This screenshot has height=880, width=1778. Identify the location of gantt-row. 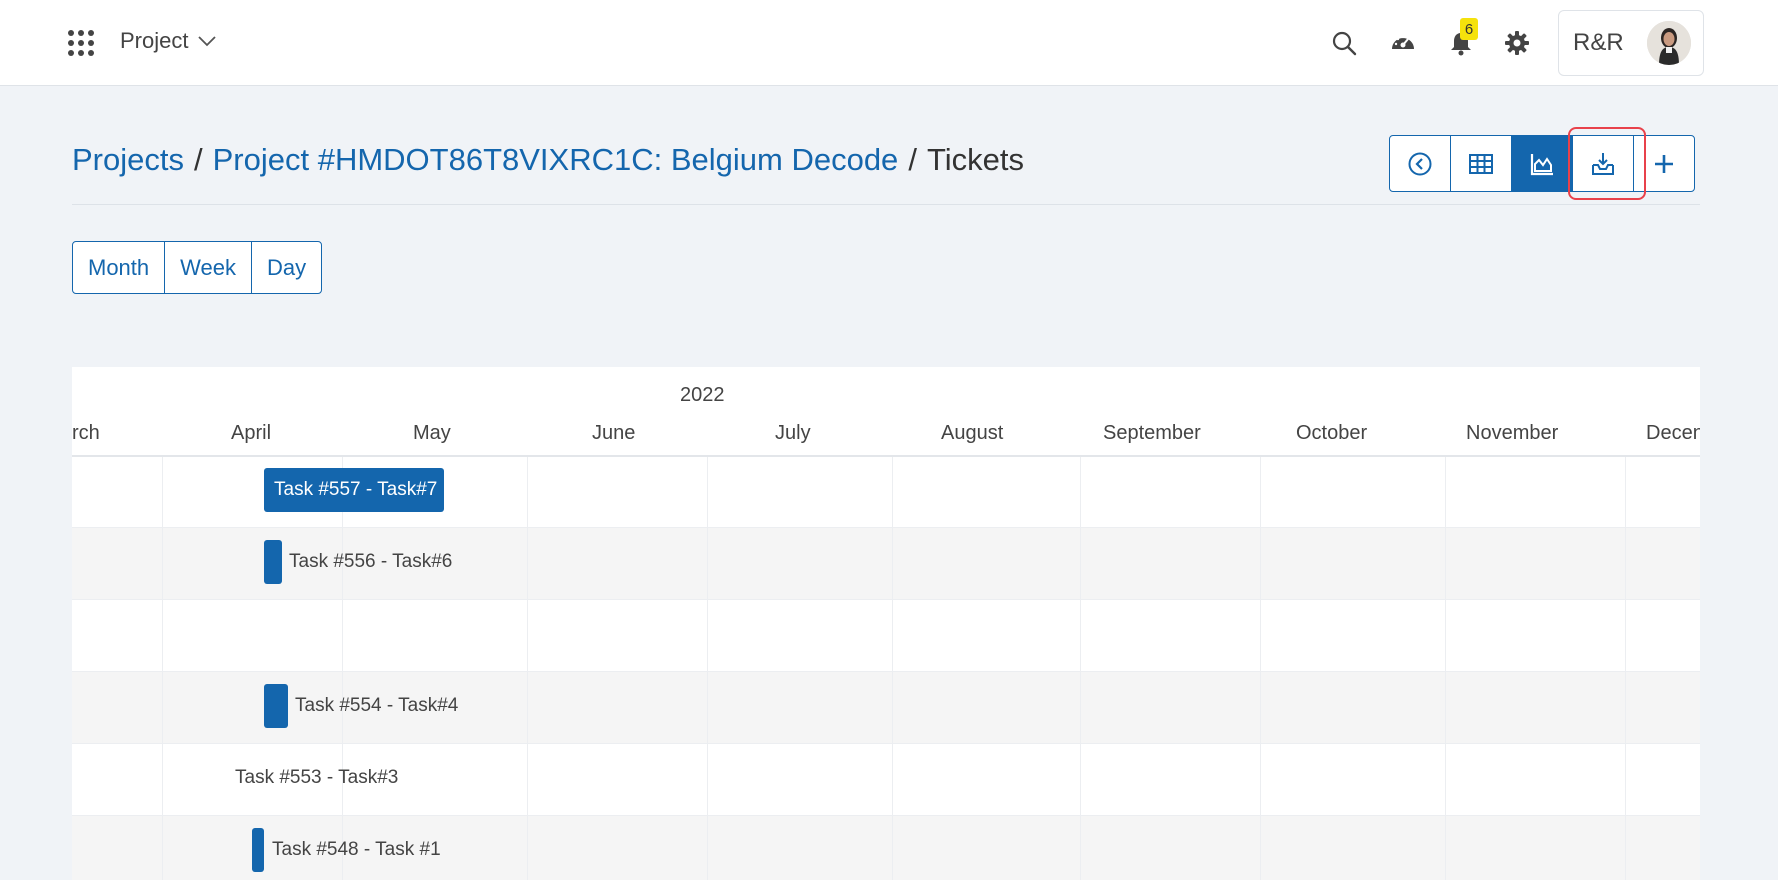
(886, 636).